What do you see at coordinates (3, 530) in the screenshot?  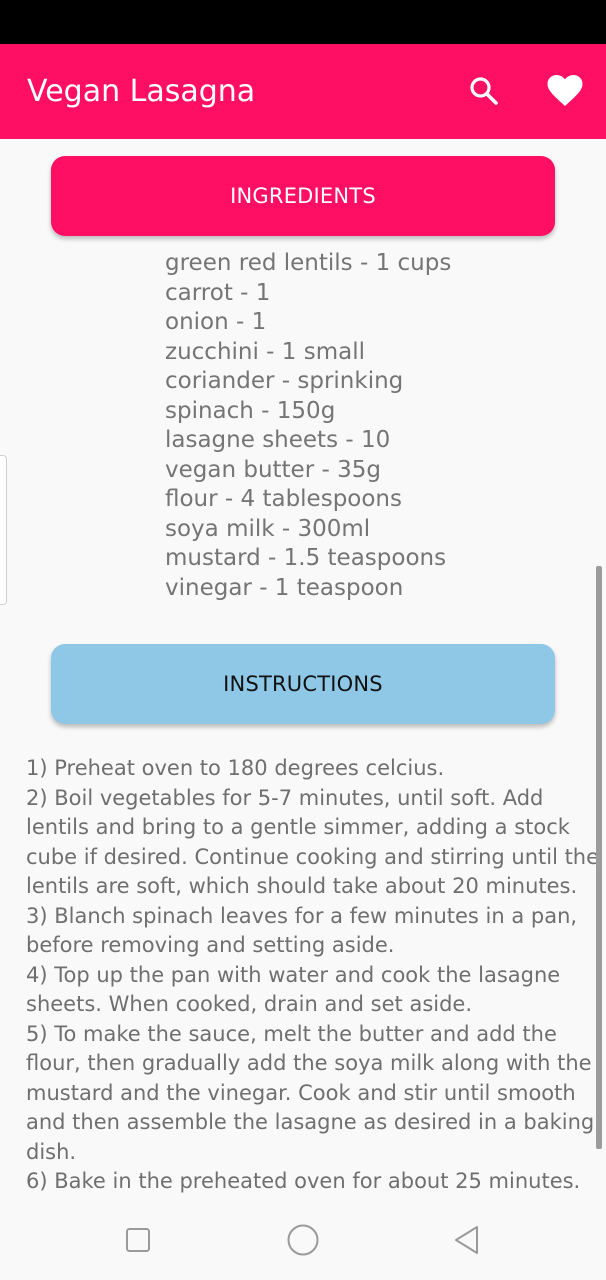 I see `edge-panel-handle` at bounding box center [3, 530].